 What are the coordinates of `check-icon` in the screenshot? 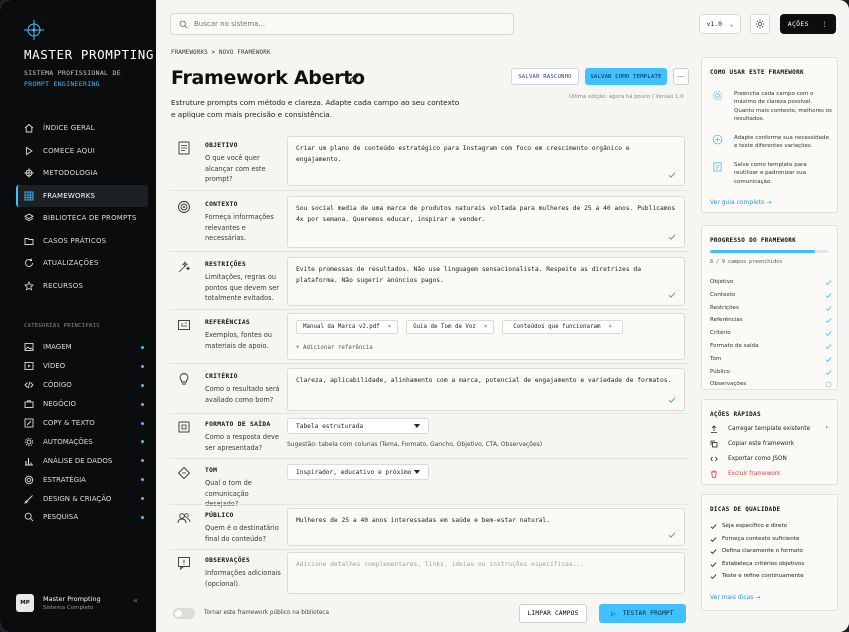 It's located at (713, 527).